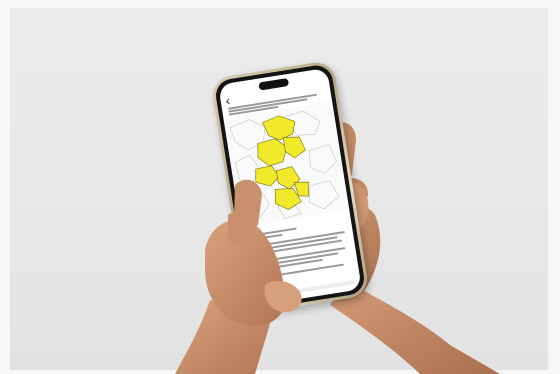 Image resolution: width=560 pixels, height=374 pixels. What do you see at coordinates (238, 276) in the screenshot?
I see `left-hand` at bounding box center [238, 276].